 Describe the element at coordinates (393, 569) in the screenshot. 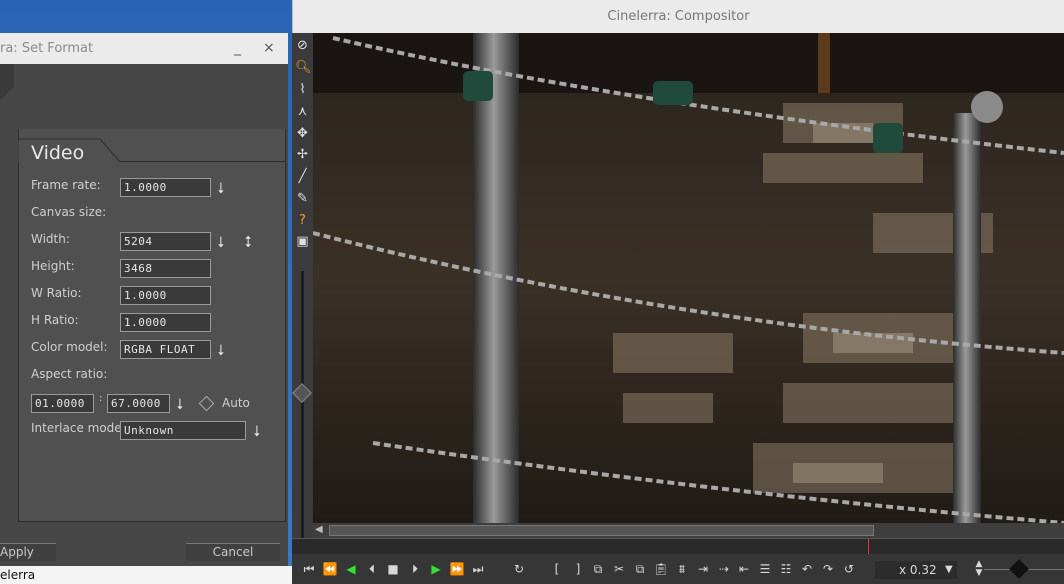

I see `stop-icon: ■` at that location.